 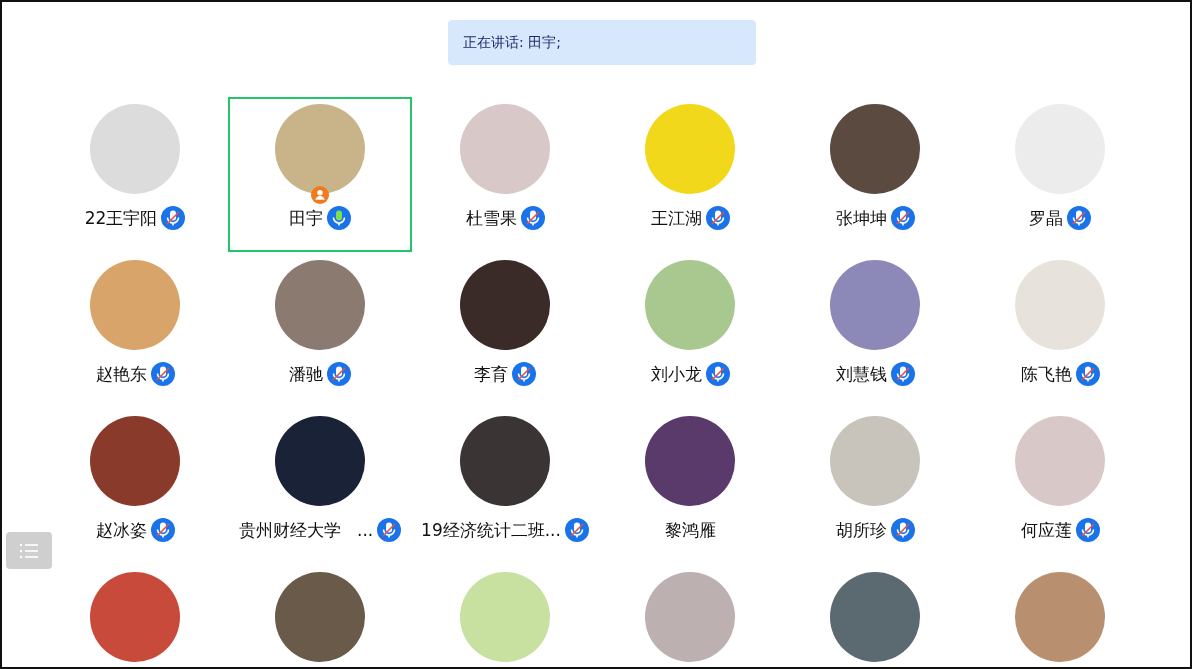 What do you see at coordinates (121, 374) in the screenshot?
I see `participant-name: 赵艳东` at bounding box center [121, 374].